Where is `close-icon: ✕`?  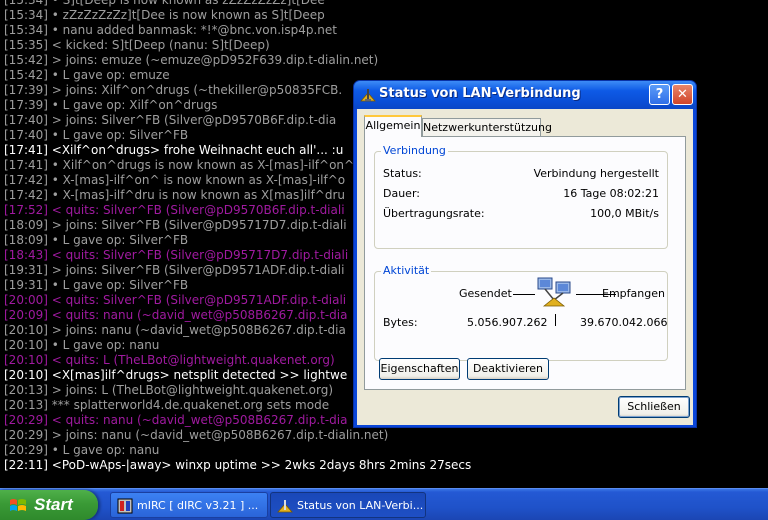
close-icon: ✕ is located at coordinates (682, 94).